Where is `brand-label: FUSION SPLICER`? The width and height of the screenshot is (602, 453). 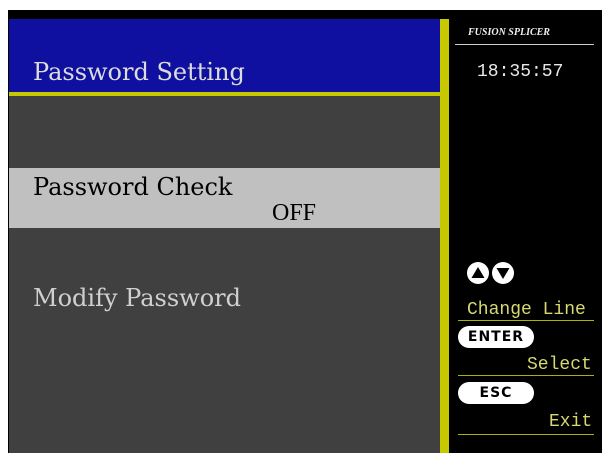
brand-label: FUSION SPLICER is located at coordinates (509, 32).